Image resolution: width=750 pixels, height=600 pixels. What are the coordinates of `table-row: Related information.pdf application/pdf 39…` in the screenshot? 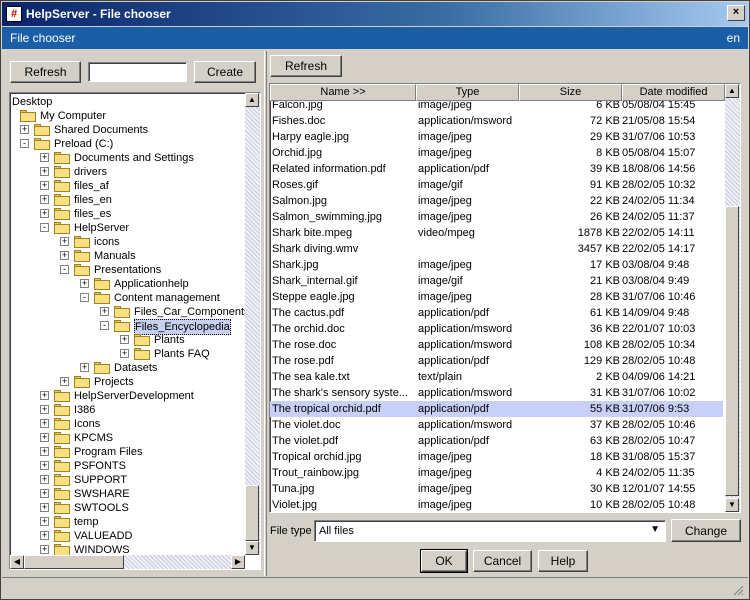 It's located at (496, 169).